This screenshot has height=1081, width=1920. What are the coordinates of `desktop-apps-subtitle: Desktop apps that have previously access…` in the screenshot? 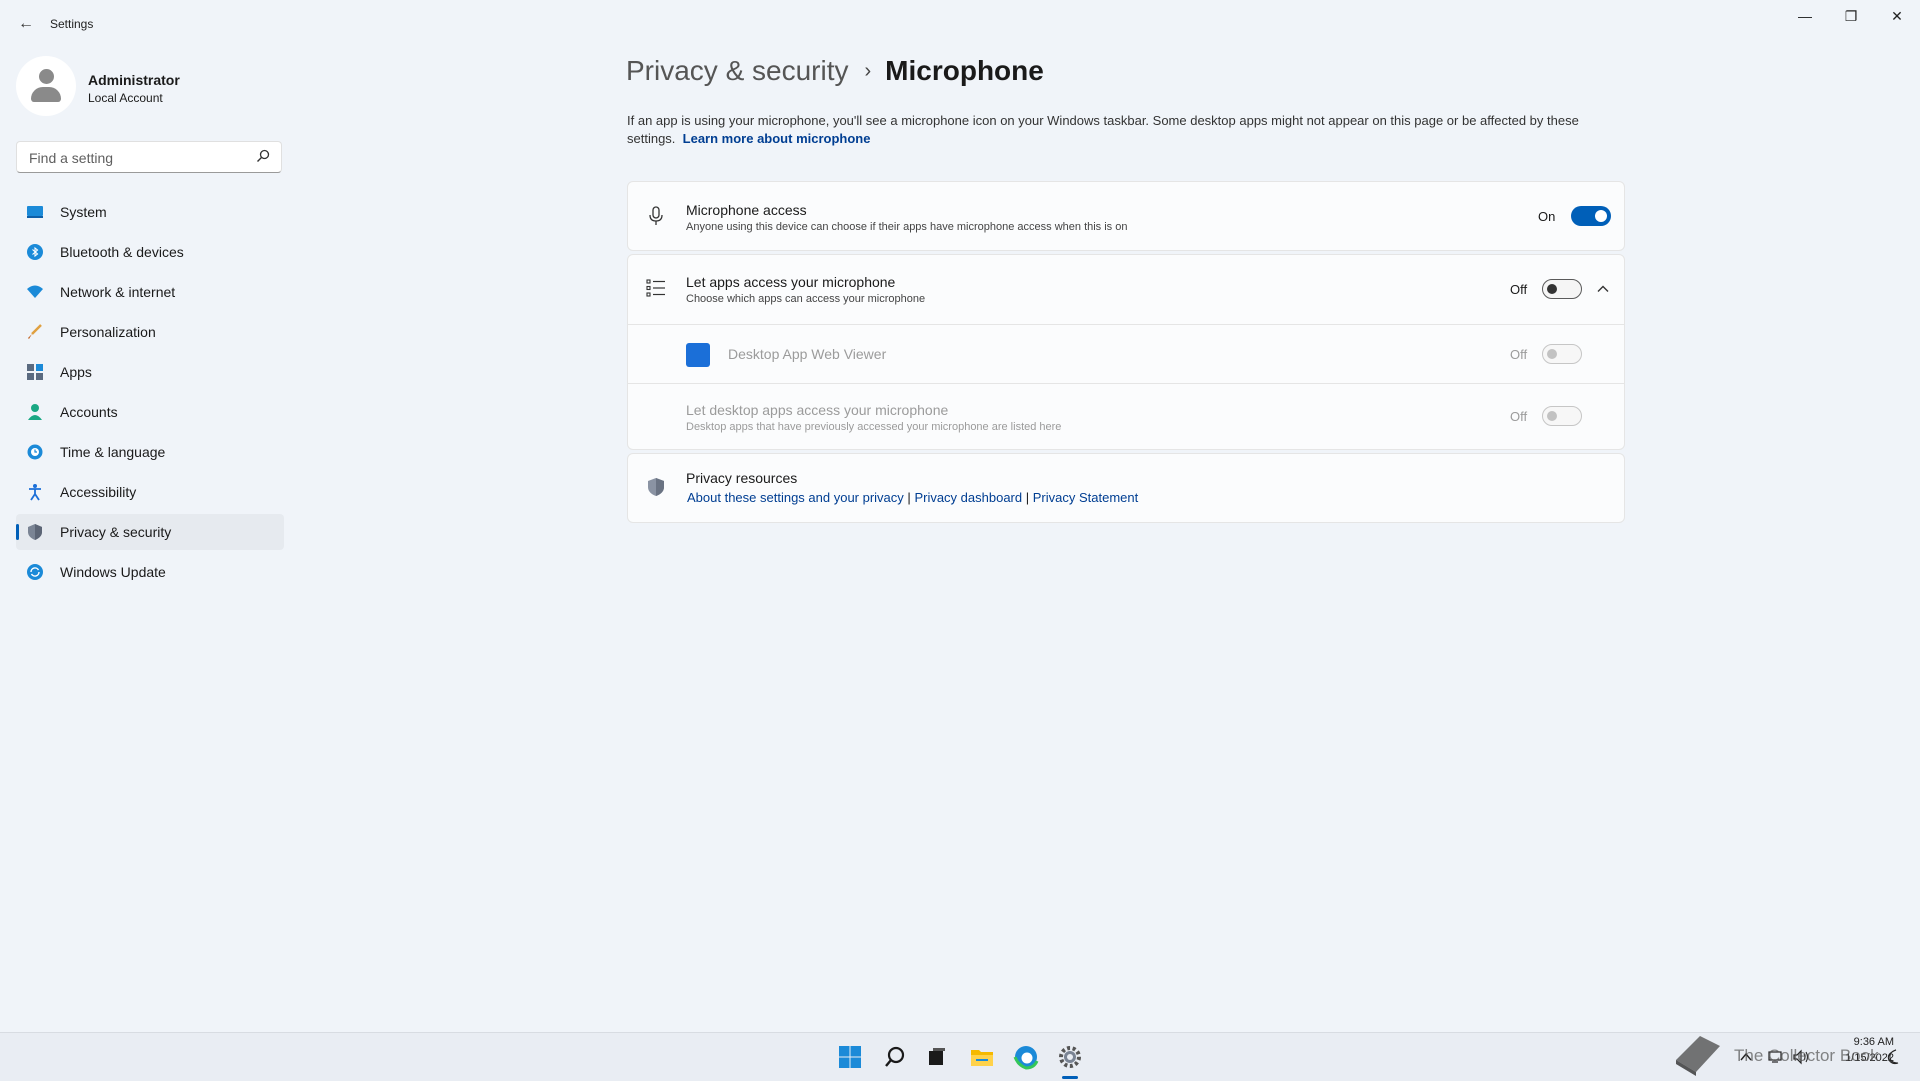 It's located at (874, 427).